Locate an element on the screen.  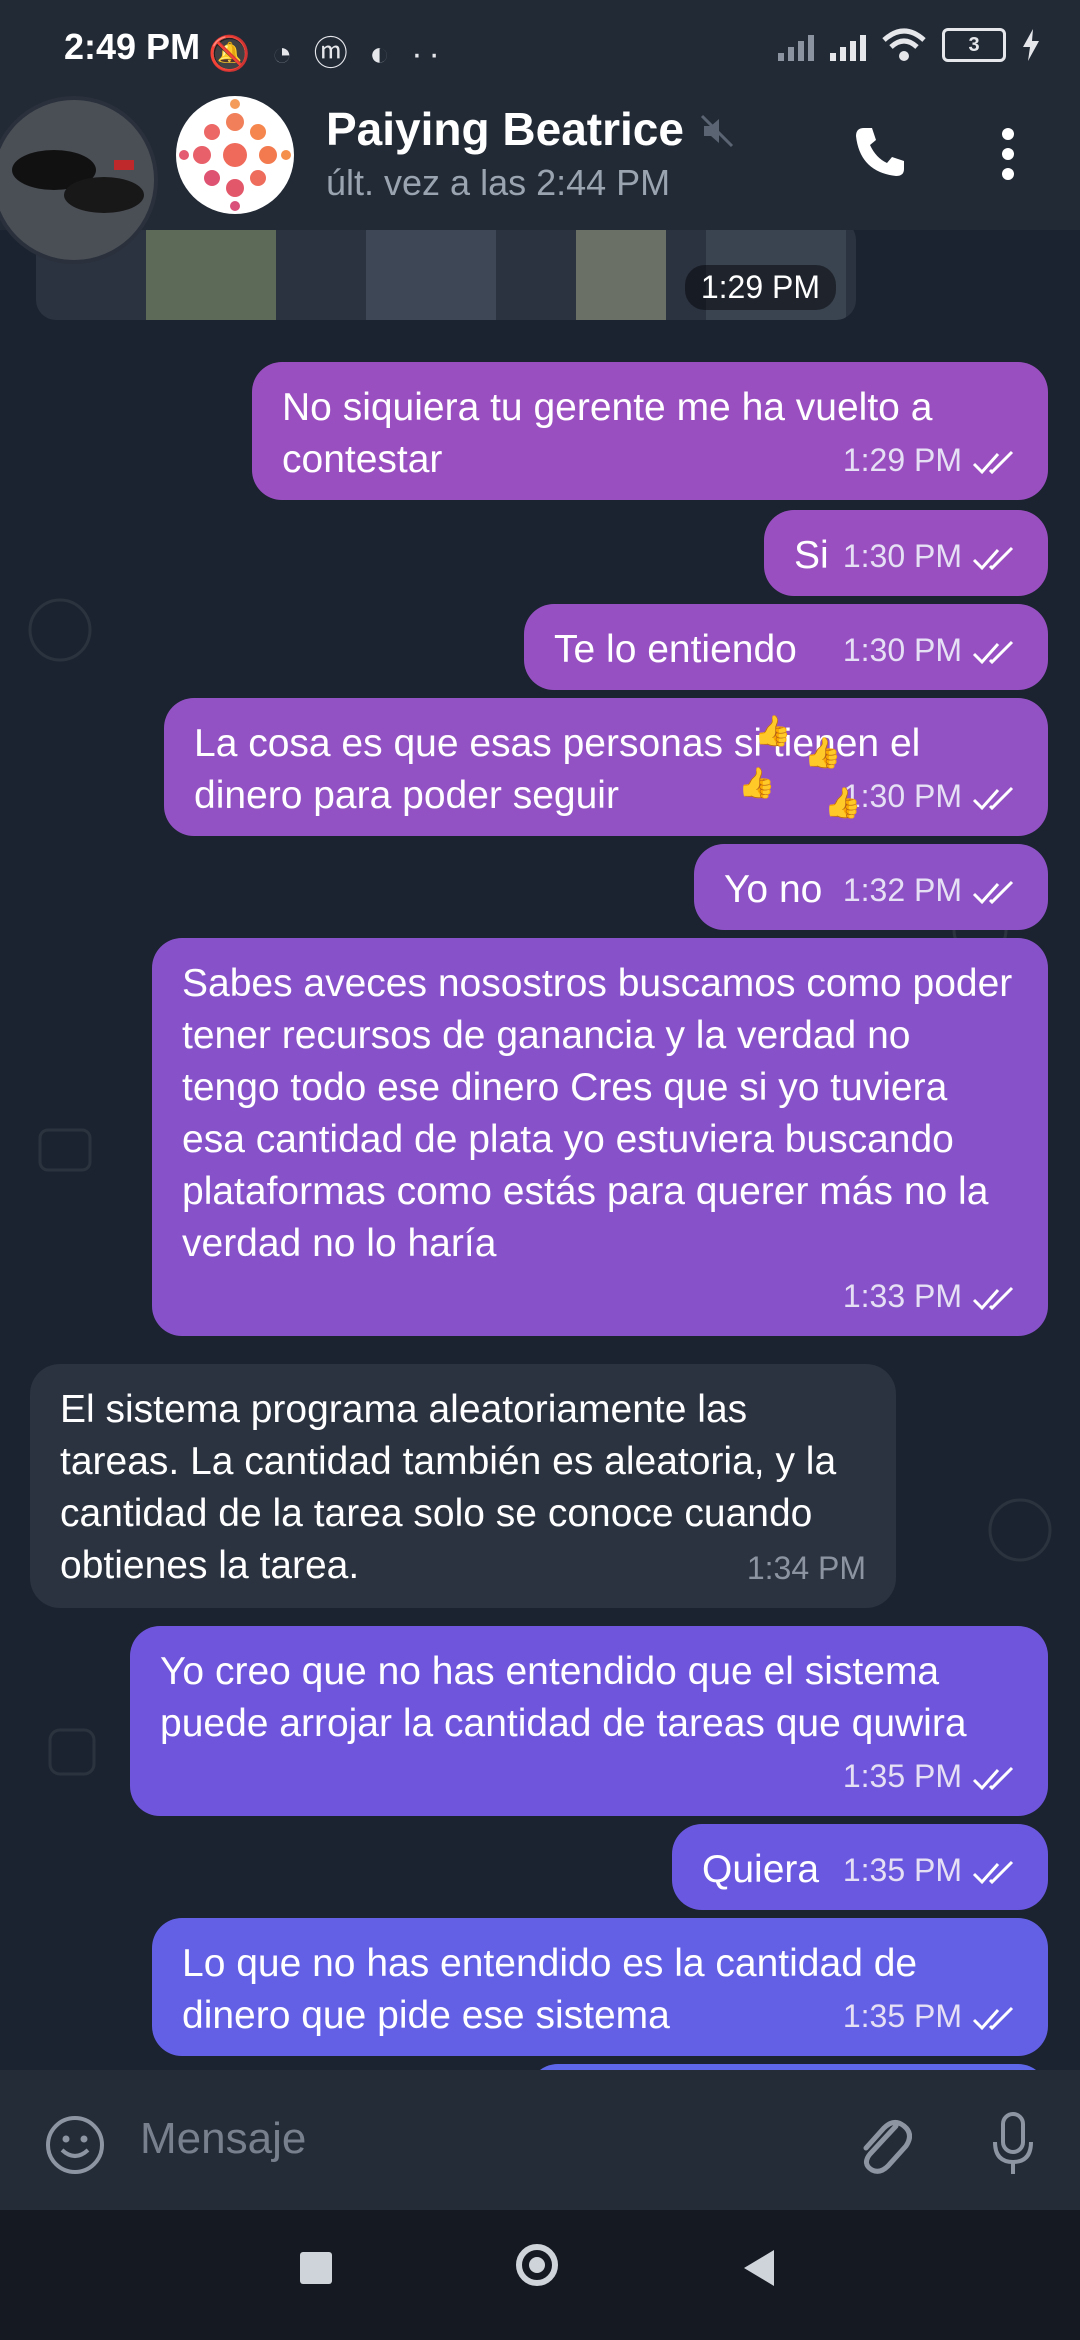
message-bubble-outgoing: Yo no 1:32 PM is located at coordinates (871, 887).